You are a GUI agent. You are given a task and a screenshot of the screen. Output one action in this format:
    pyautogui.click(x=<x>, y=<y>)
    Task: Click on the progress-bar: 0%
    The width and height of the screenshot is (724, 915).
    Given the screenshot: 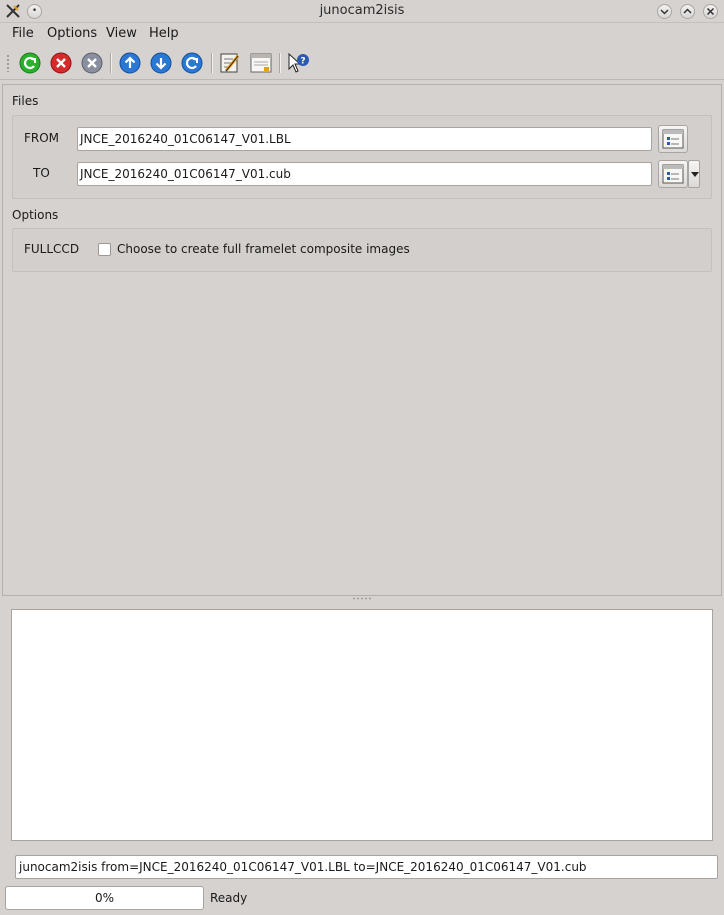 What is the action you would take?
    pyautogui.click(x=104, y=898)
    